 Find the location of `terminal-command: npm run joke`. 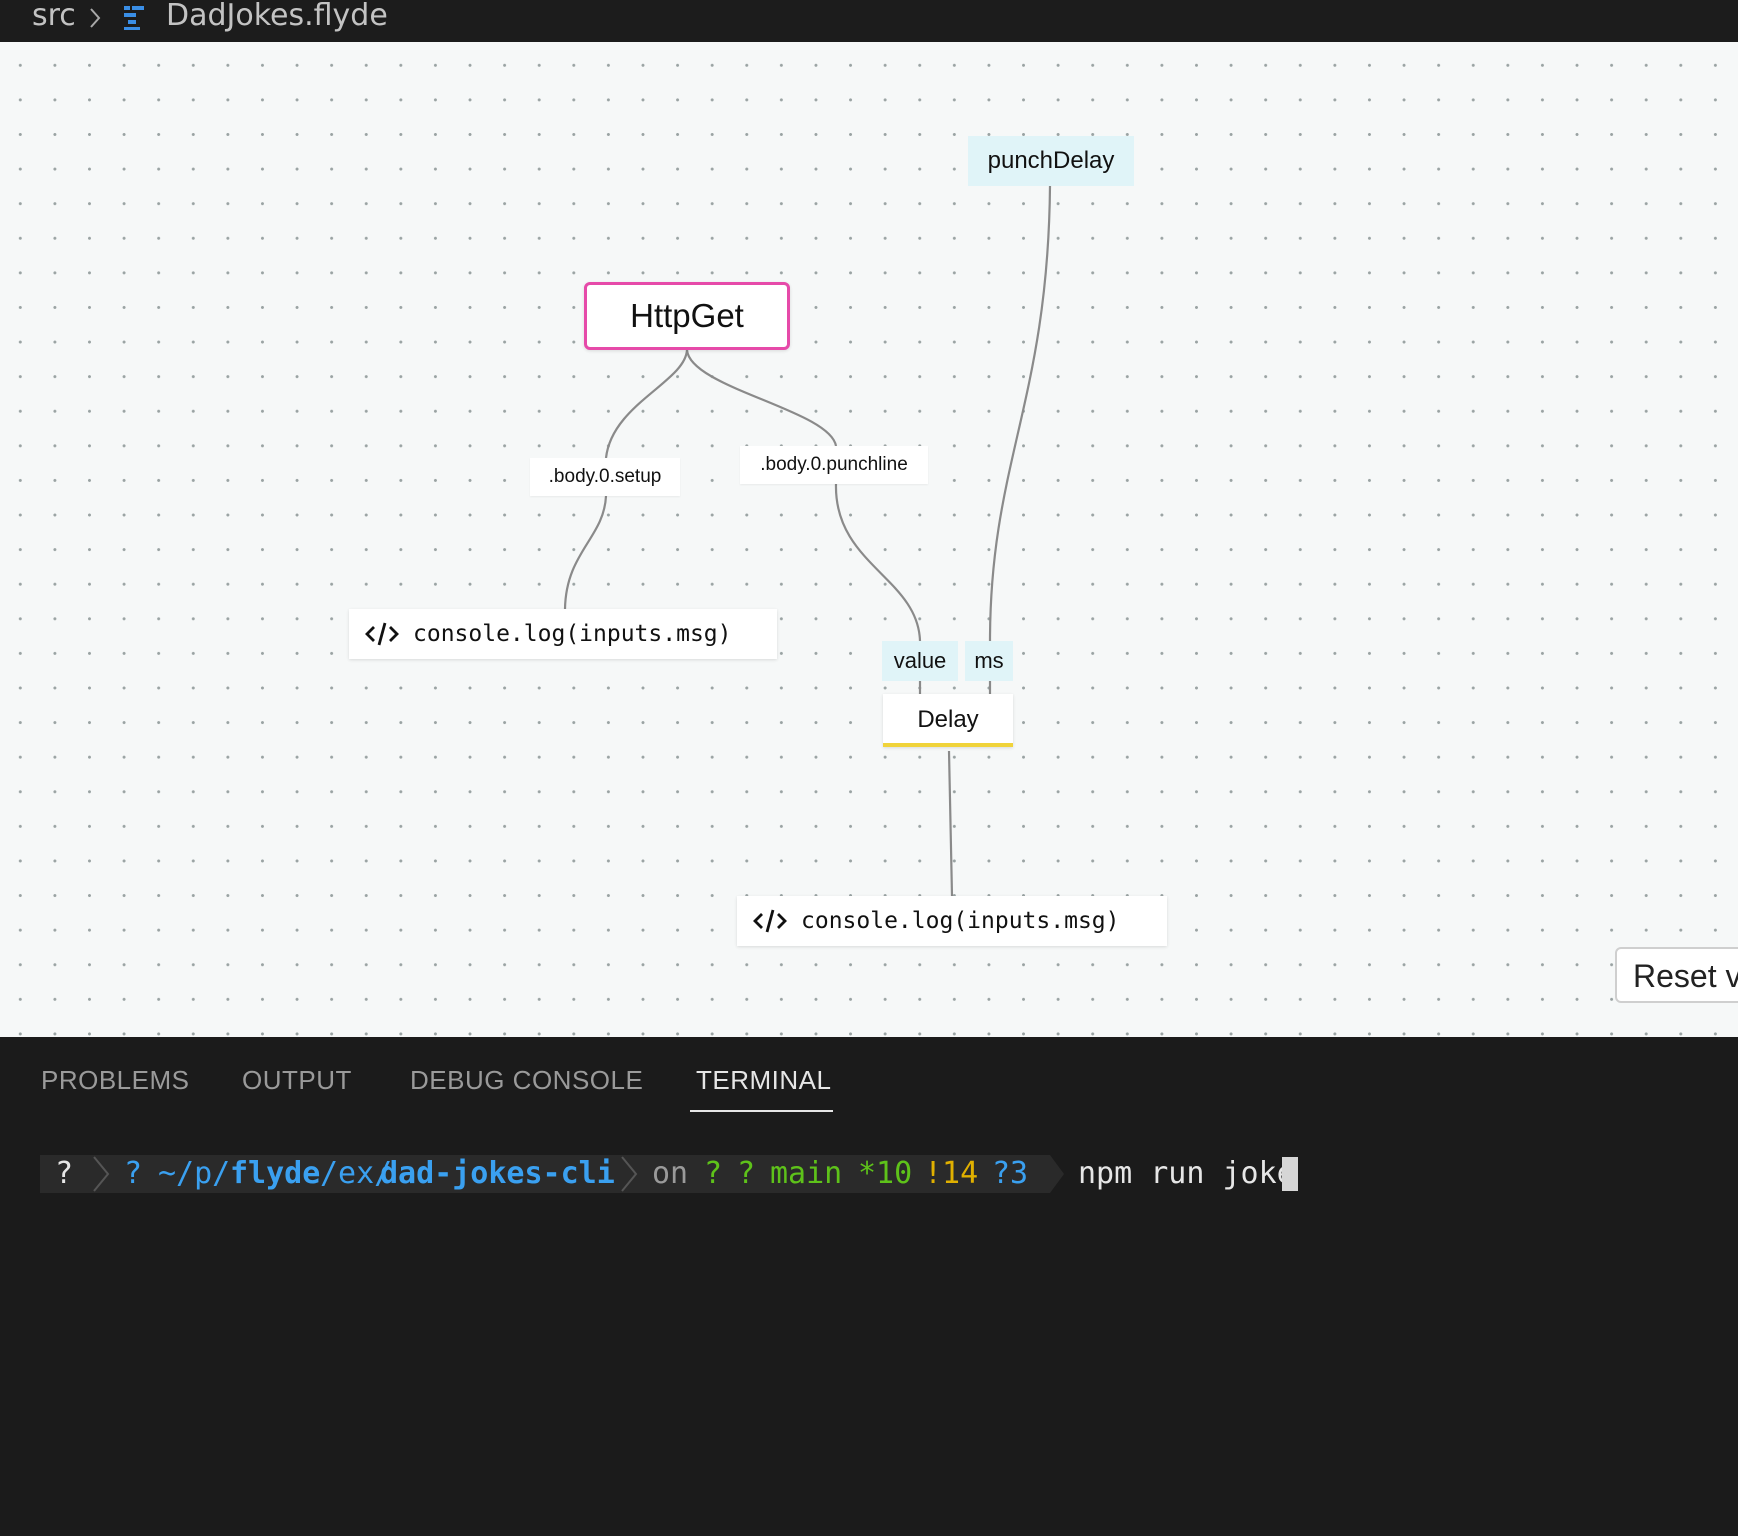

terminal-command: npm run joke is located at coordinates (1186, 1174).